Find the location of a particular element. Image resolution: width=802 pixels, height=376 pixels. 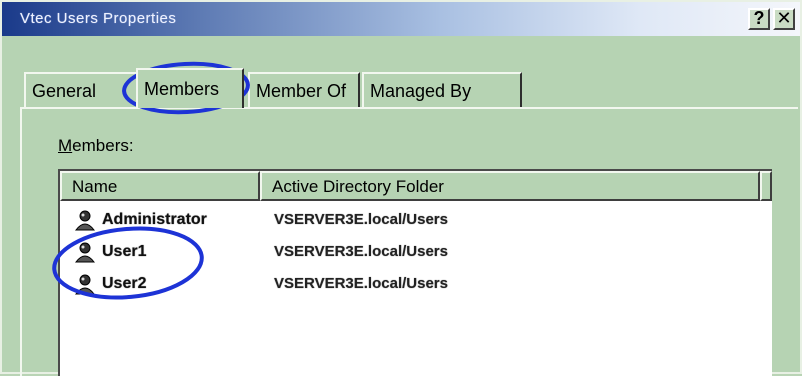

window-title: Vtec Users Properties is located at coordinates (98, 18).